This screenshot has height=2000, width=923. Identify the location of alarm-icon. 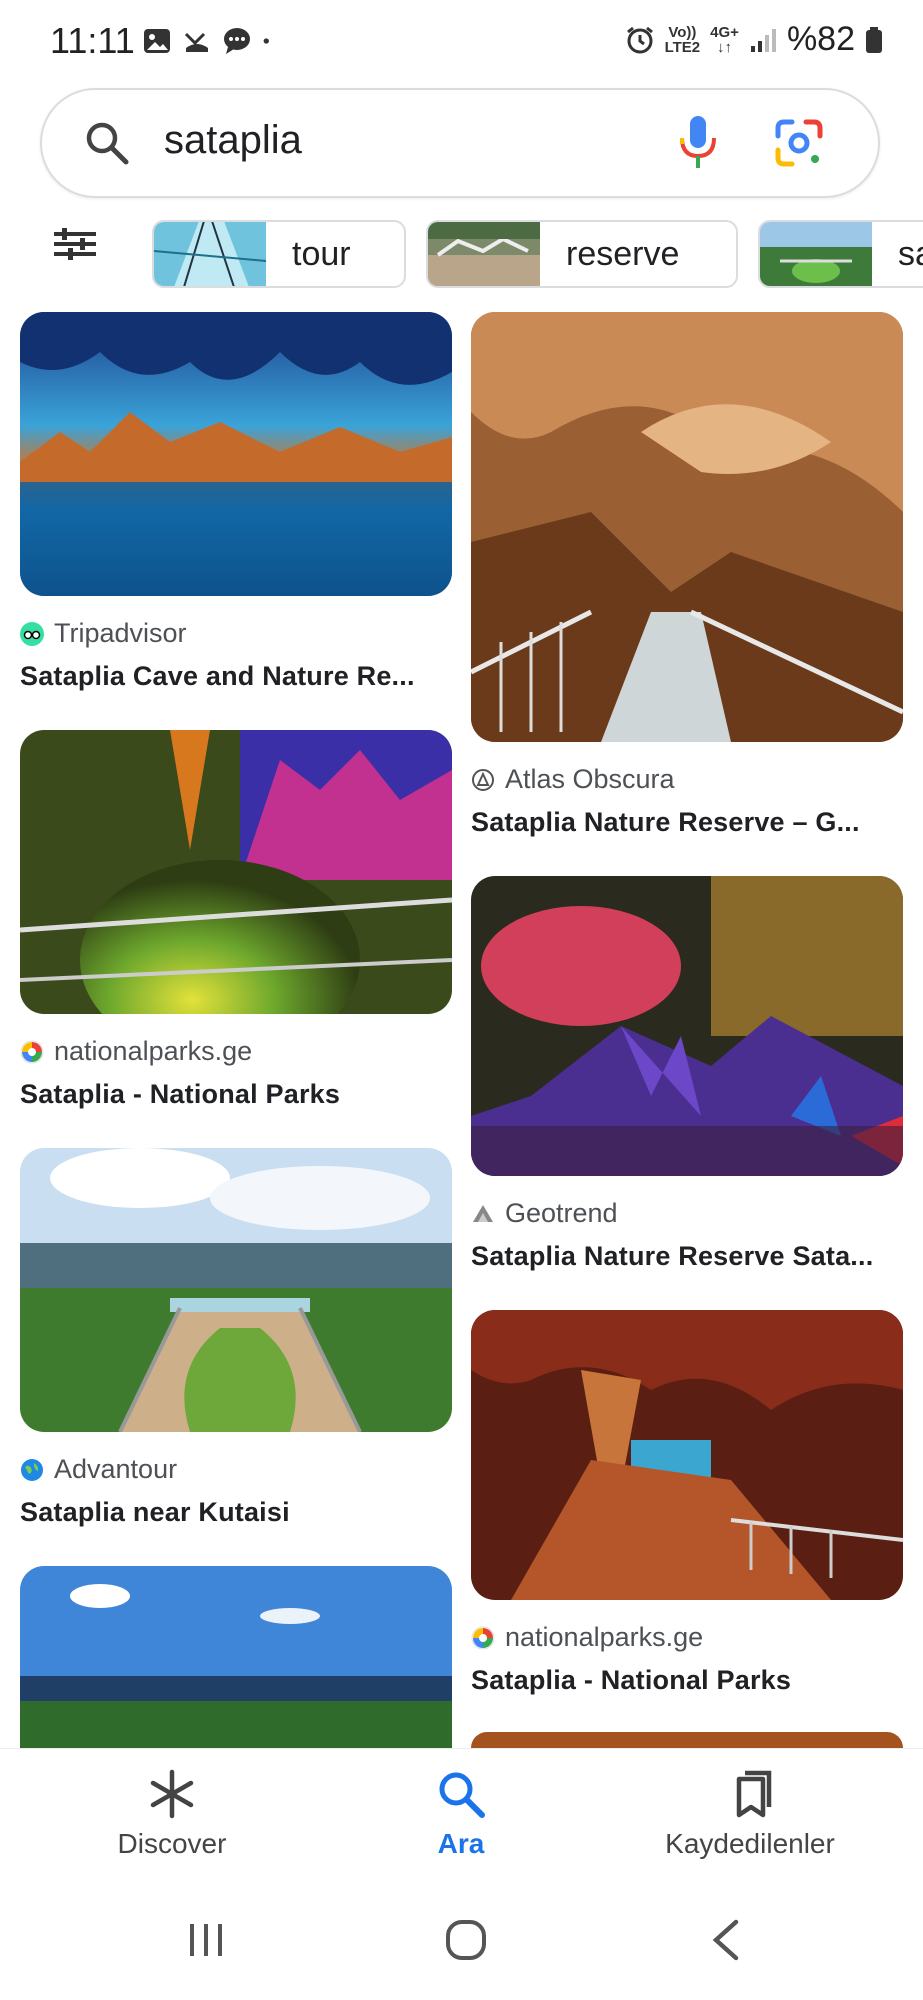
(639, 39).